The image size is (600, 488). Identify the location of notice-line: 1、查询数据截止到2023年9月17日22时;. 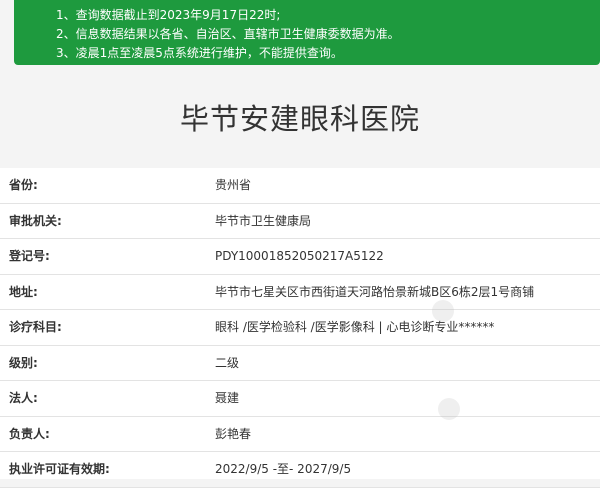
(168, 15).